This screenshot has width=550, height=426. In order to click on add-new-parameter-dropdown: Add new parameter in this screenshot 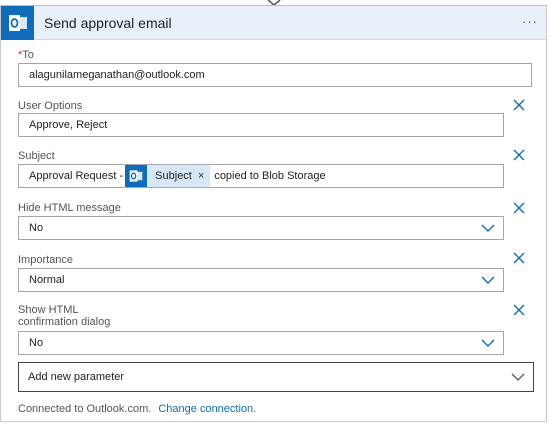, I will do `click(276, 377)`.